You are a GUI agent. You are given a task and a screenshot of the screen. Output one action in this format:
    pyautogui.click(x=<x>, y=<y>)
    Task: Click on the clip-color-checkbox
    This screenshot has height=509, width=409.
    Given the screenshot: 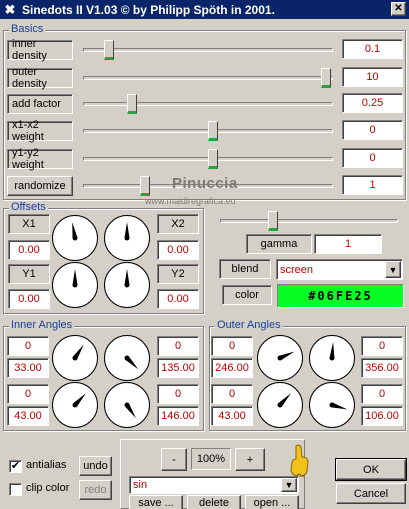 What is the action you would take?
    pyautogui.click(x=15, y=489)
    